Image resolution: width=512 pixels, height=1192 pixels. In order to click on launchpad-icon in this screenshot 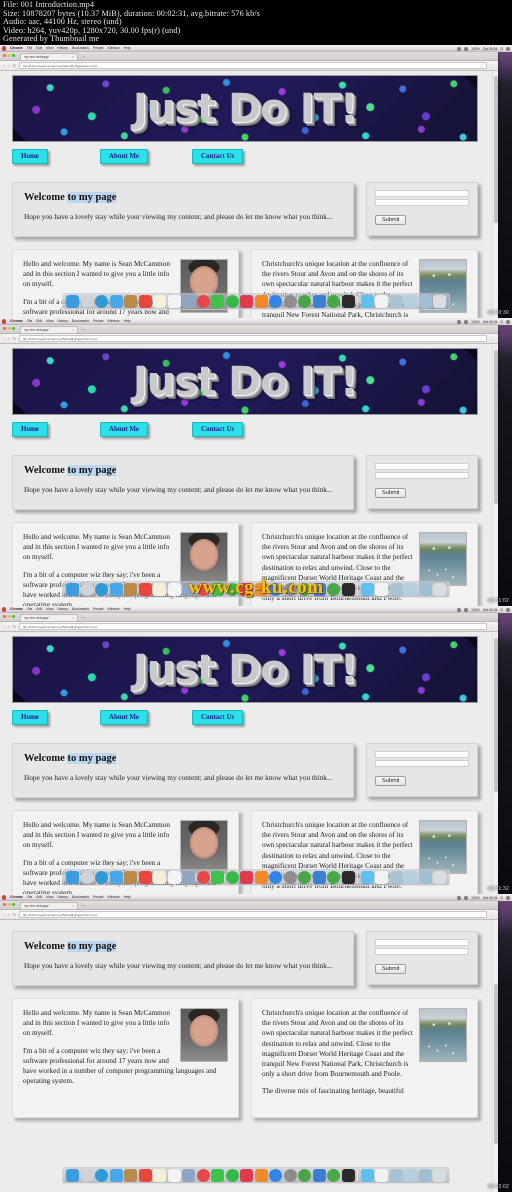, I will do `click(87, 301)`.